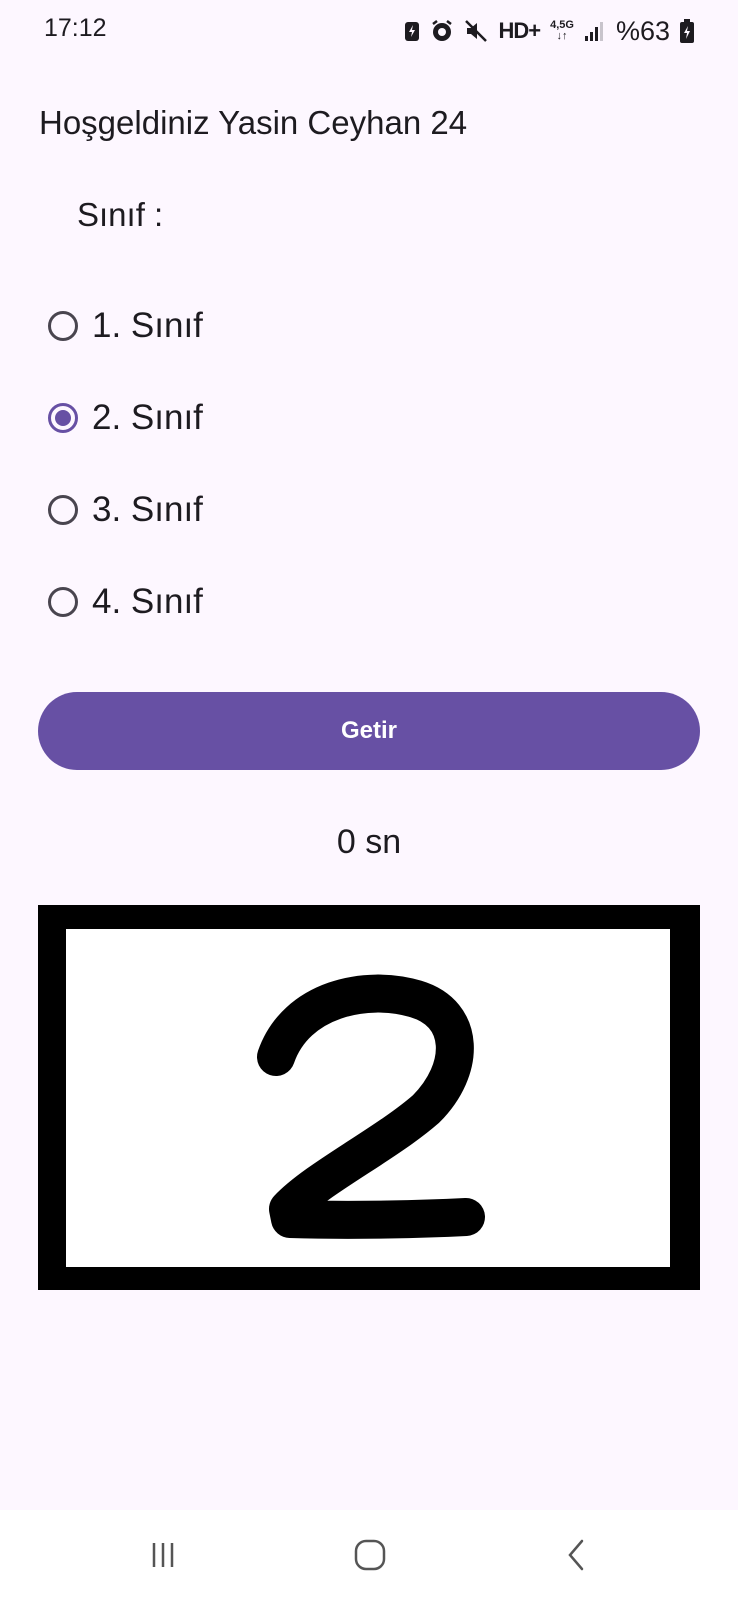 The width and height of the screenshot is (738, 1600). I want to click on radio-class-3: 3. Sınıf, so click(125, 510).